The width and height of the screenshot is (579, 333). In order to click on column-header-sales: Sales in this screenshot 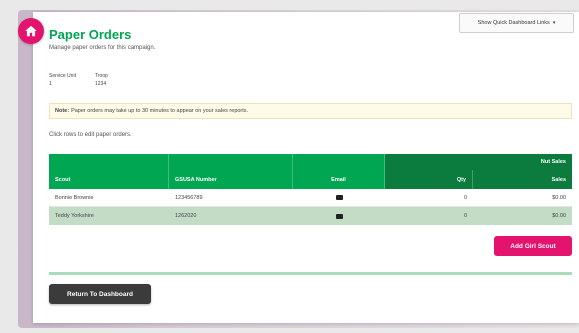, I will do `click(522, 179)`.